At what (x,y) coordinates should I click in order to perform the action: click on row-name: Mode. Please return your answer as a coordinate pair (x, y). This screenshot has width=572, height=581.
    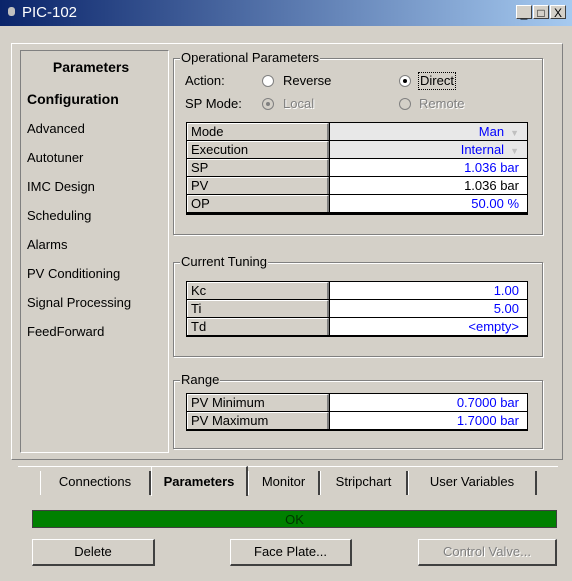
    Looking at the image, I should click on (258, 131).